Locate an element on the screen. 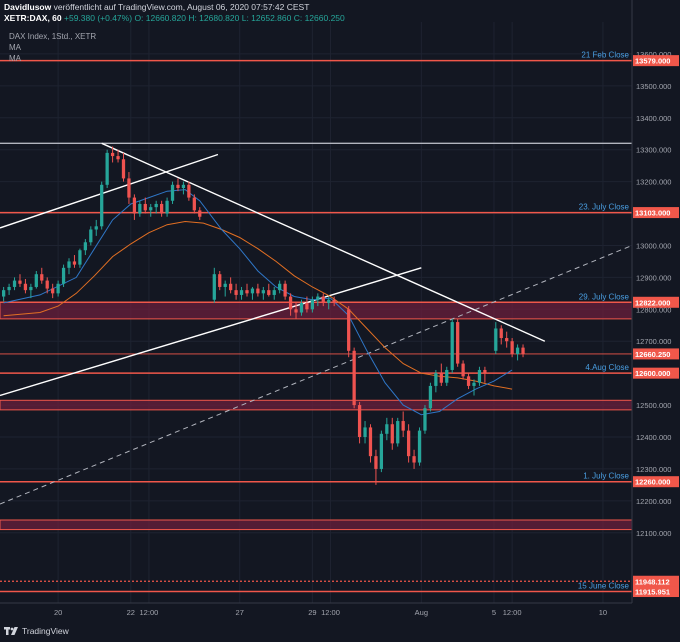 The width and height of the screenshot is (680, 642). x-tick-label: 29 is located at coordinates (312, 612).